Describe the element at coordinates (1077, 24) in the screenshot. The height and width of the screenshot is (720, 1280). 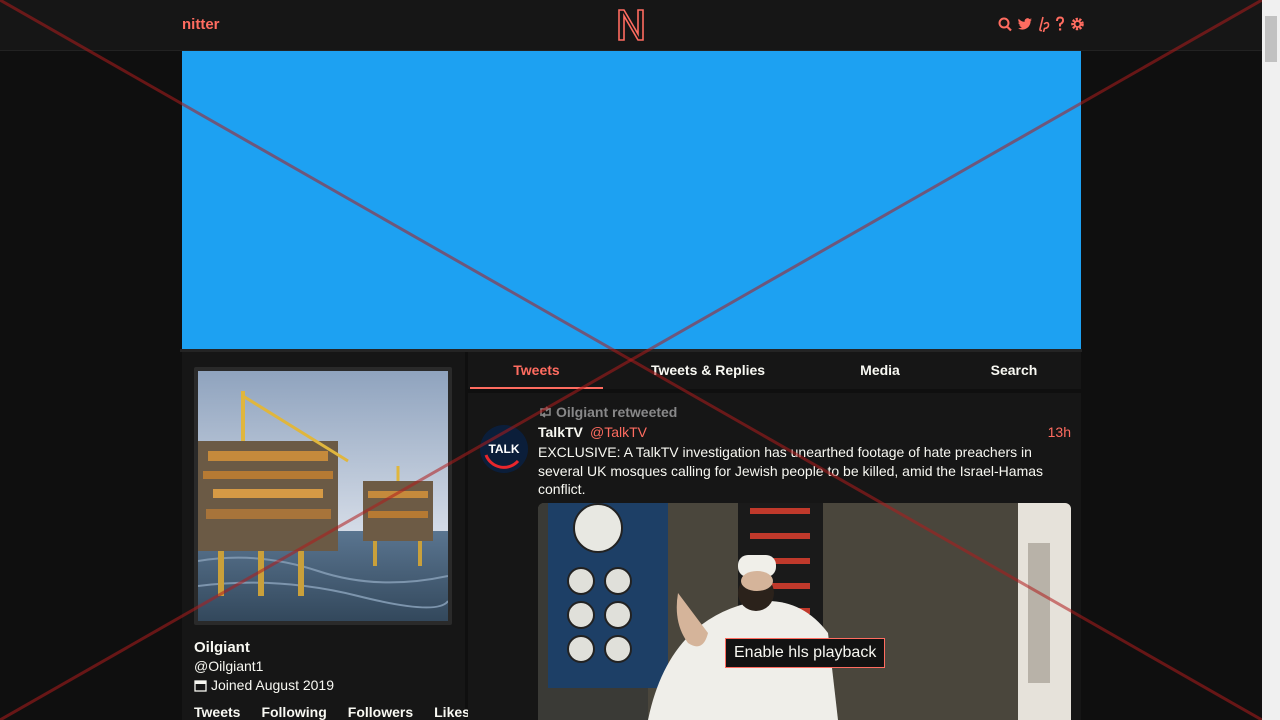
I see `settings-icon` at that location.